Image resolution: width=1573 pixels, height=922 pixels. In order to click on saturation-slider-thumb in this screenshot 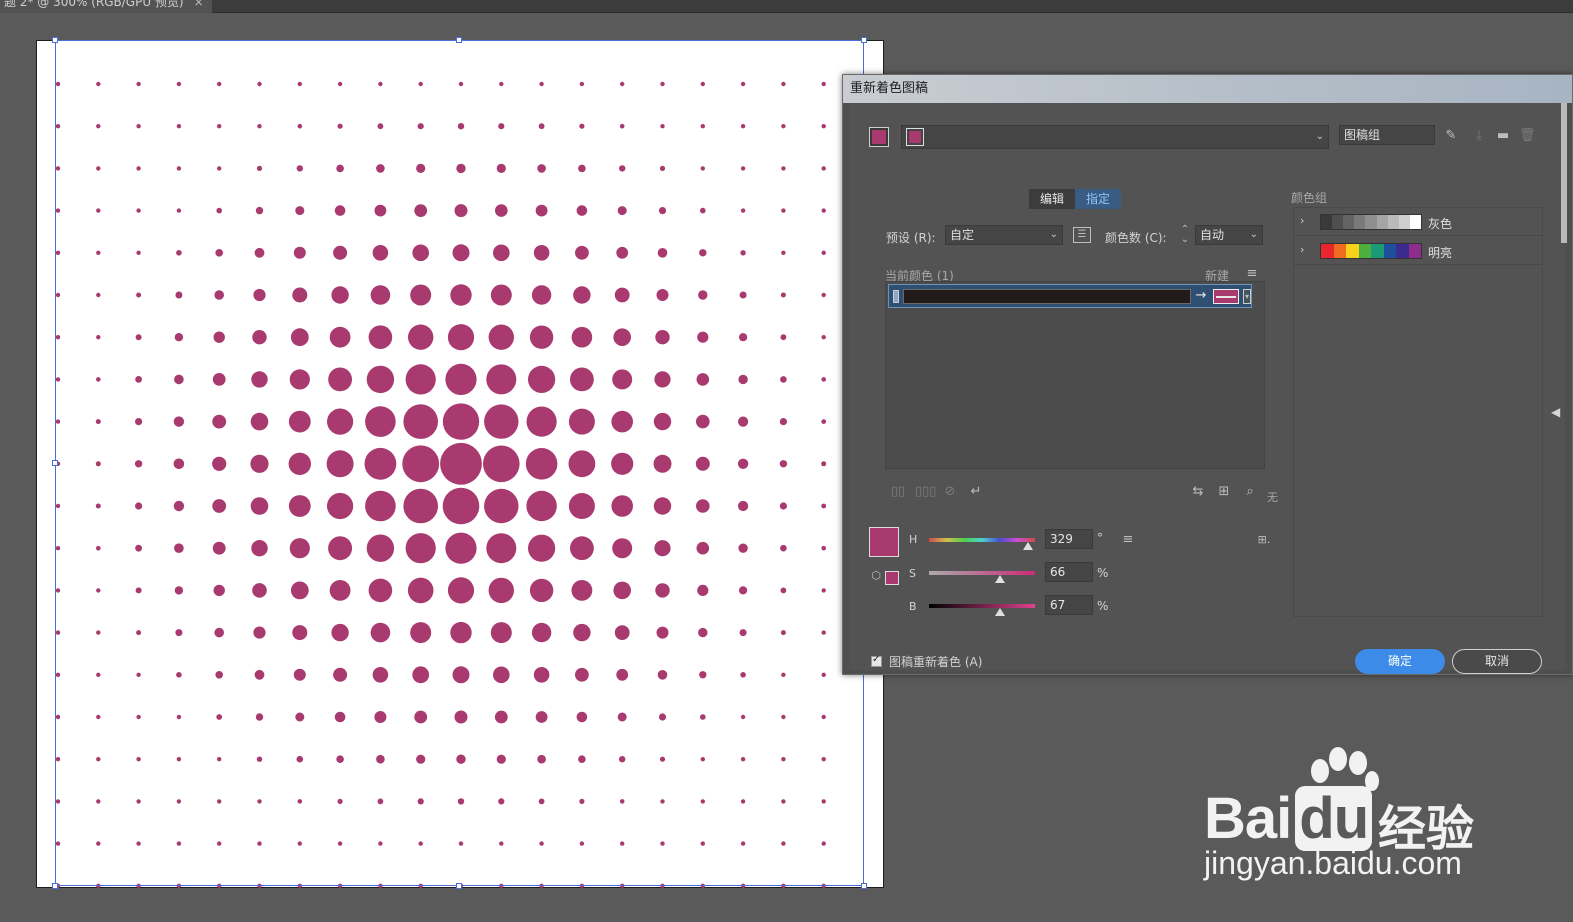, I will do `click(1000, 579)`.